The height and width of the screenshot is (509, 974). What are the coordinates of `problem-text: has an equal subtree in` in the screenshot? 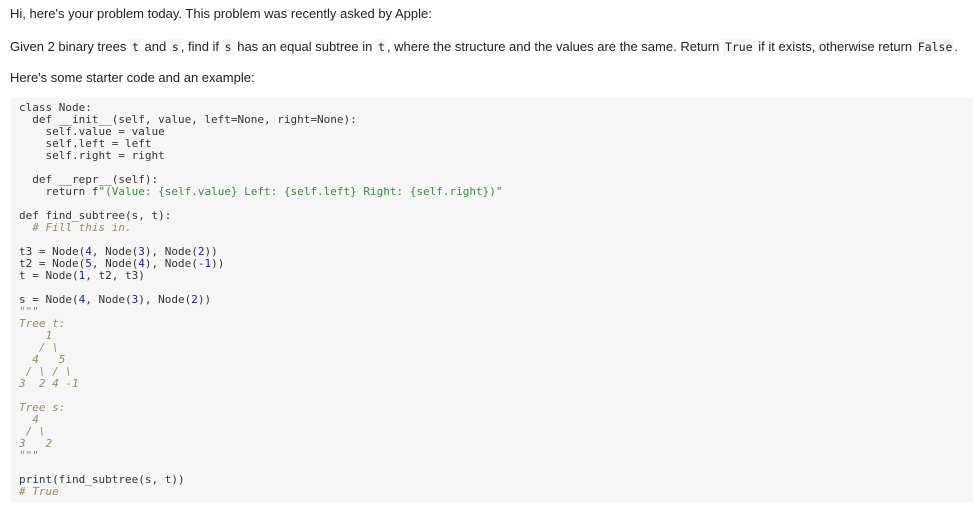 It's located at (304, 46).